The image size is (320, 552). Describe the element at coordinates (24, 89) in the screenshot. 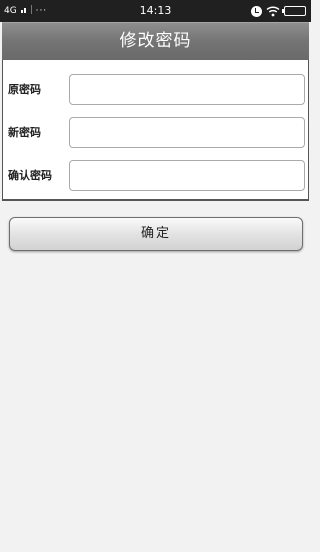

I see `original-password-label: 原密码` at that location.